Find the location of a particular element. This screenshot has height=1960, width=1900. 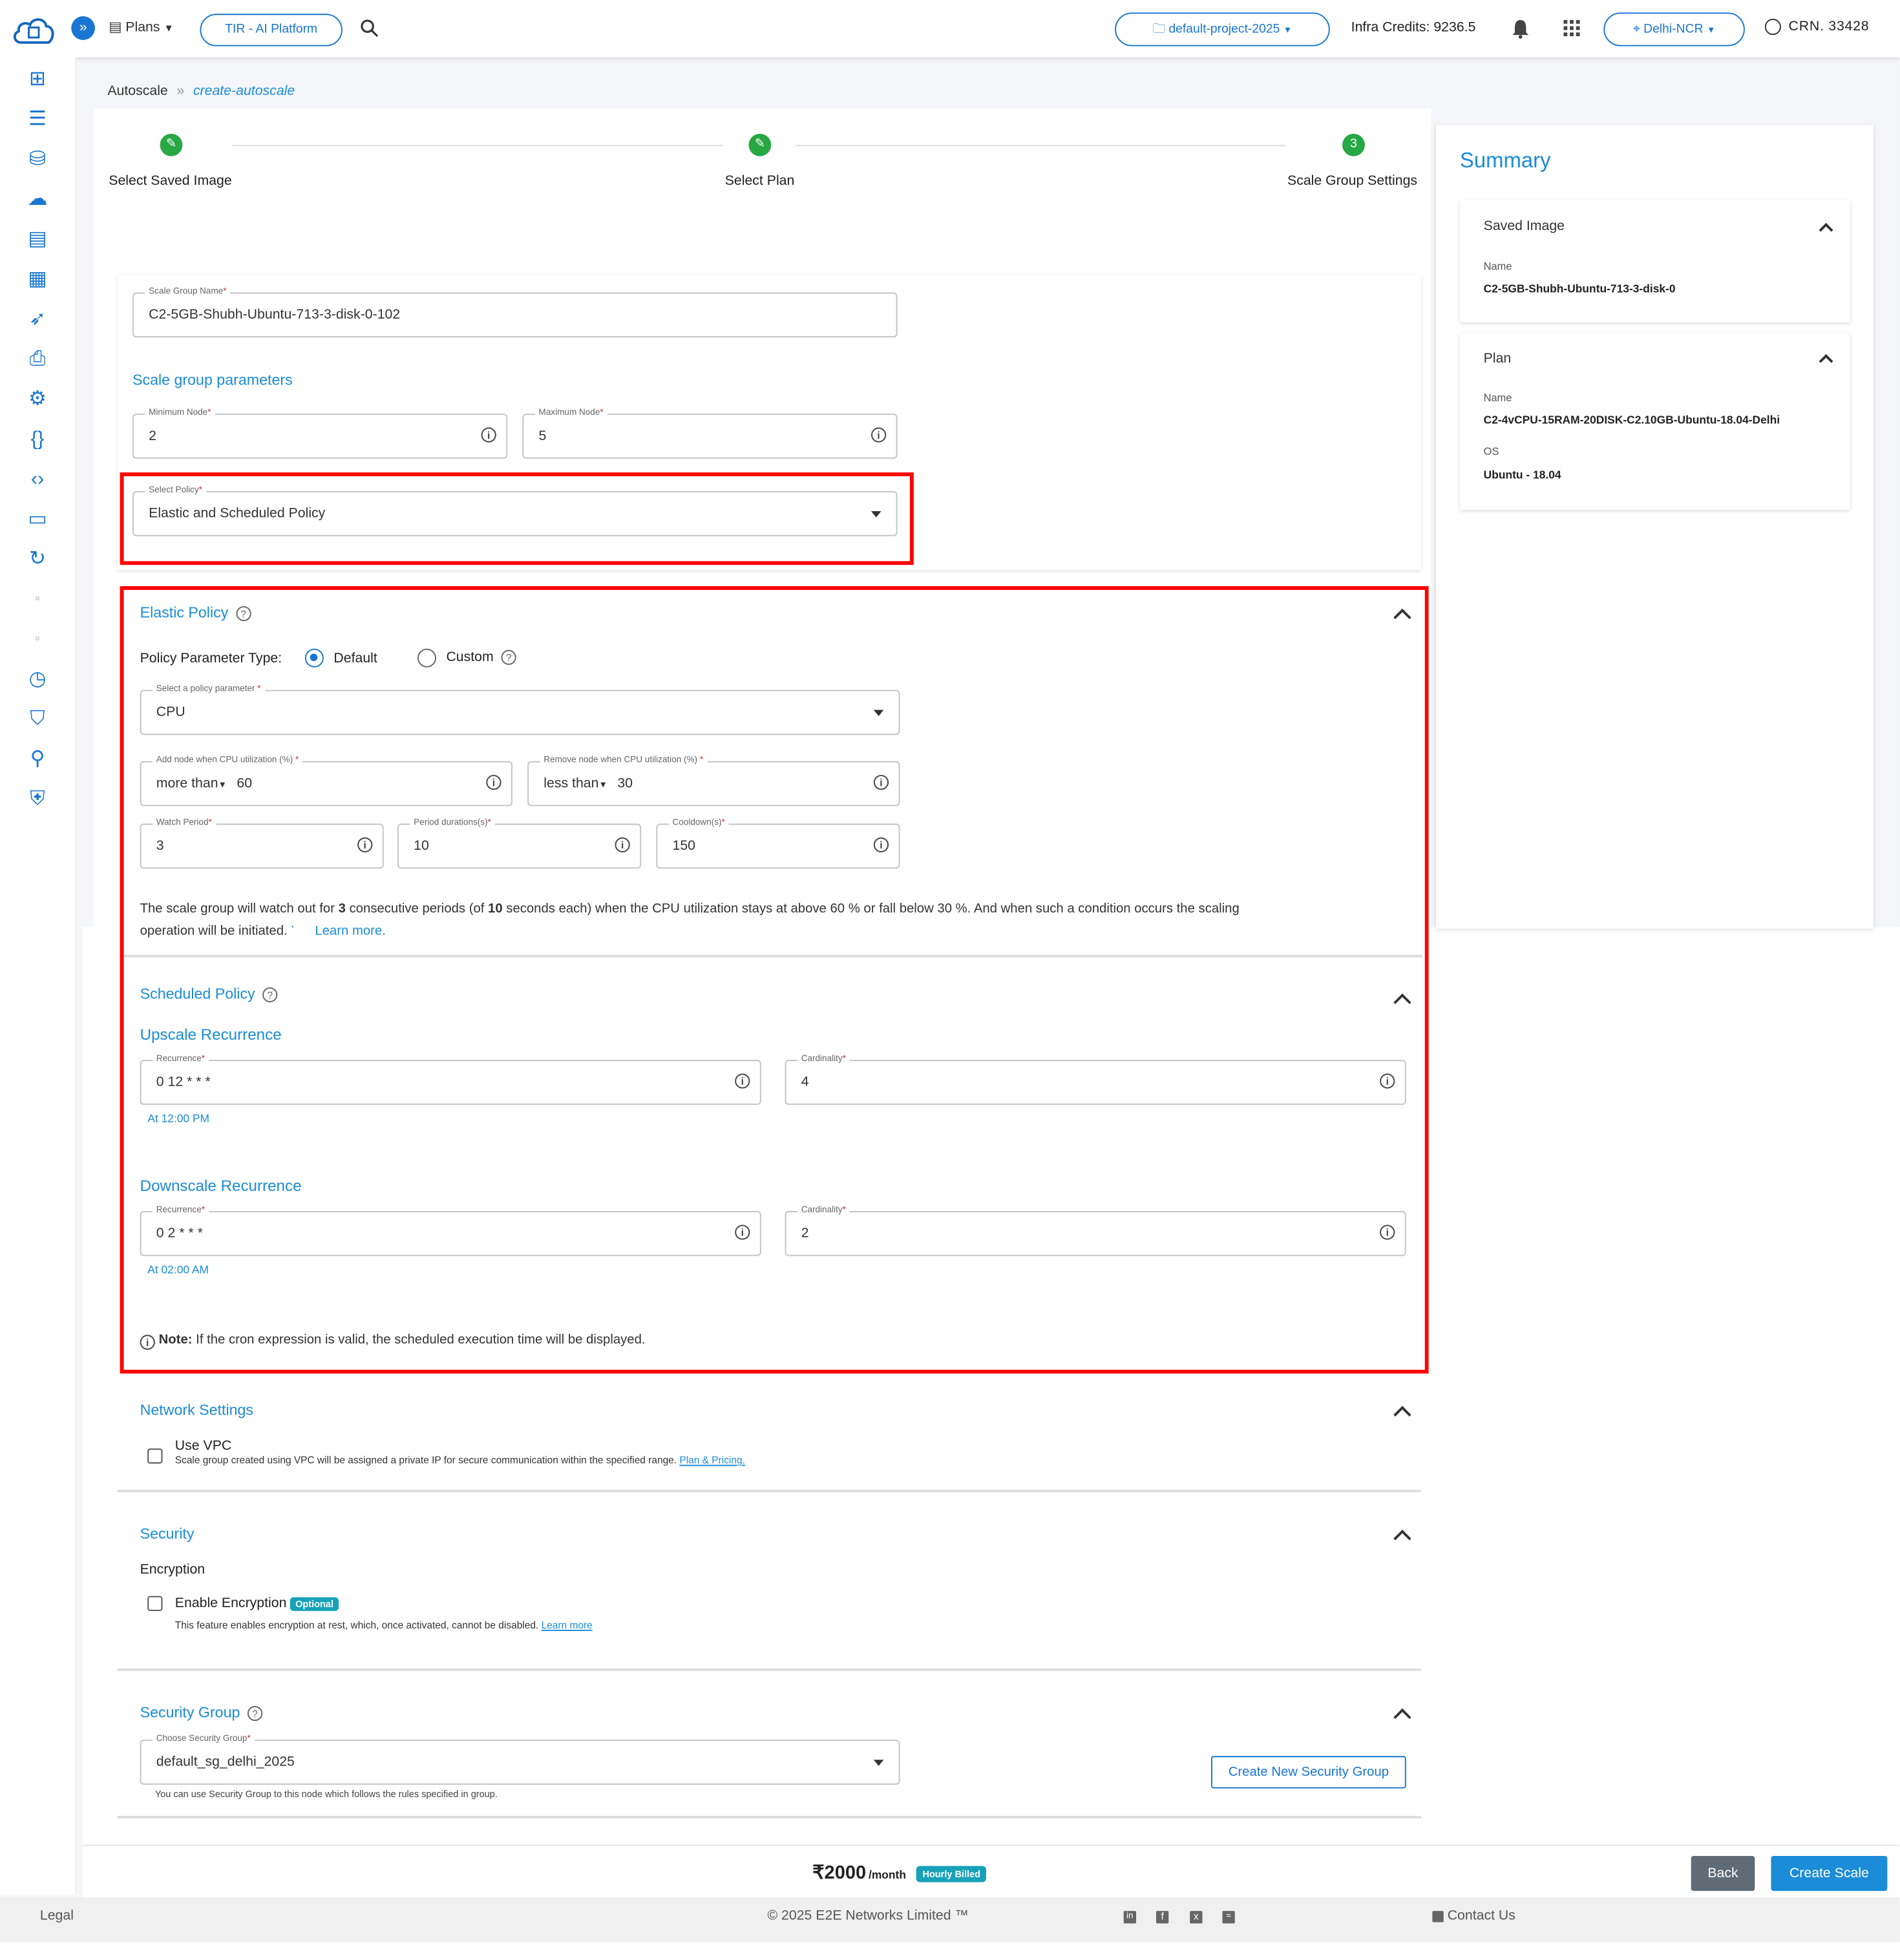

bell-icon is located at coordinates (1521, 29).